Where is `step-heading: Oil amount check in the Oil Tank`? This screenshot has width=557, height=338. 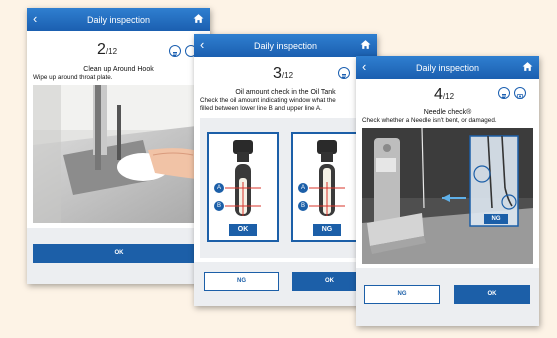
step-heading: Oil amount check in the Oil Tank is located at coordinates (285, 92).